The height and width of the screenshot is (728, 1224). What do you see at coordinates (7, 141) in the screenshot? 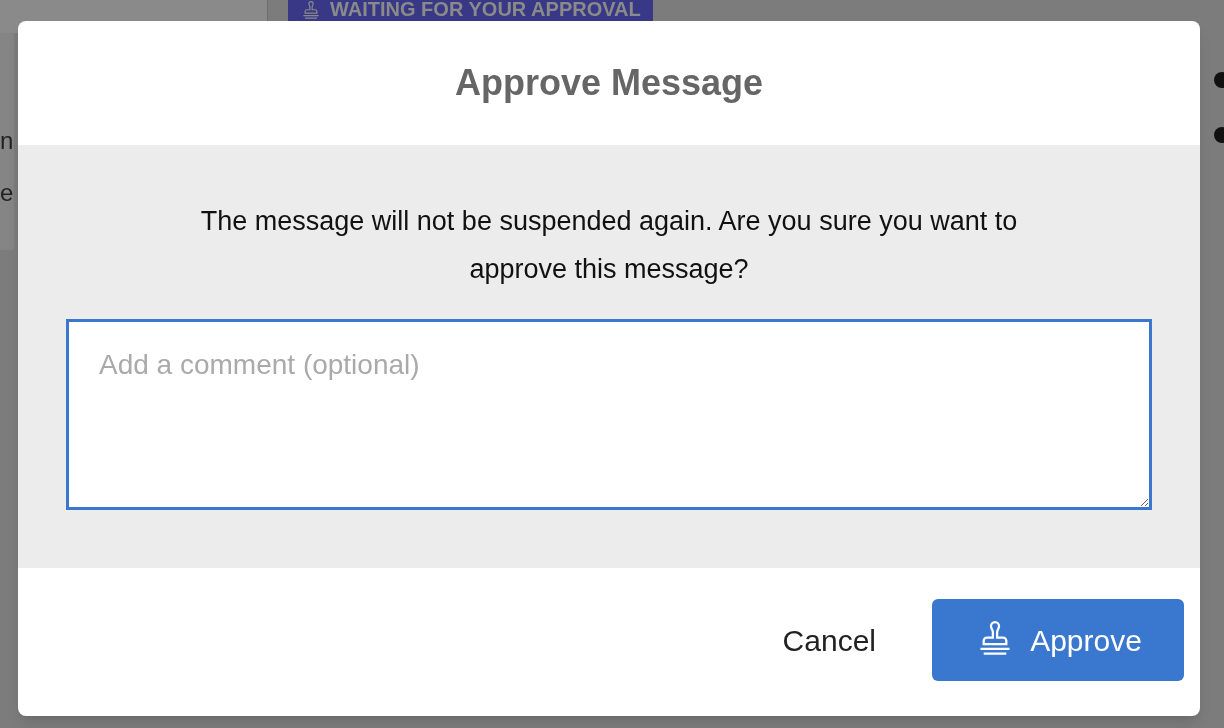
I see `cut-text: n` at bounding box center [7, 141].